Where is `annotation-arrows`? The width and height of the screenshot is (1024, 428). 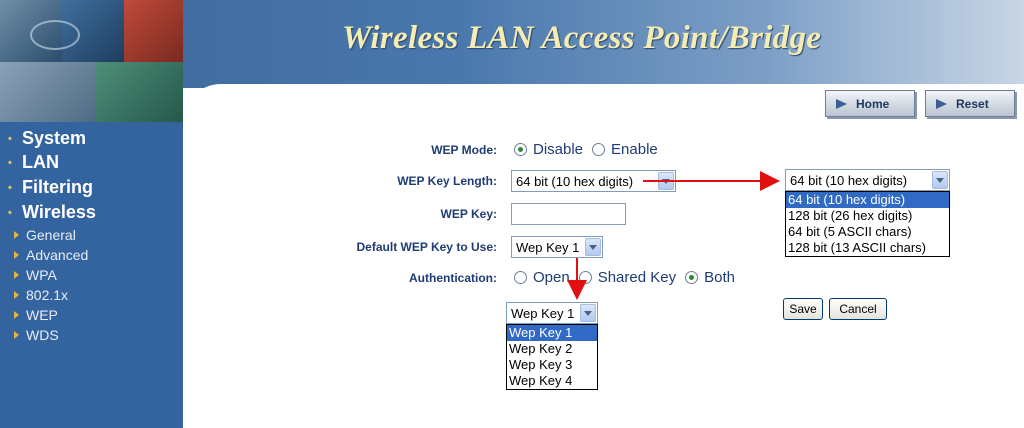
annotation-arrows is located at coordinates (673, 235).